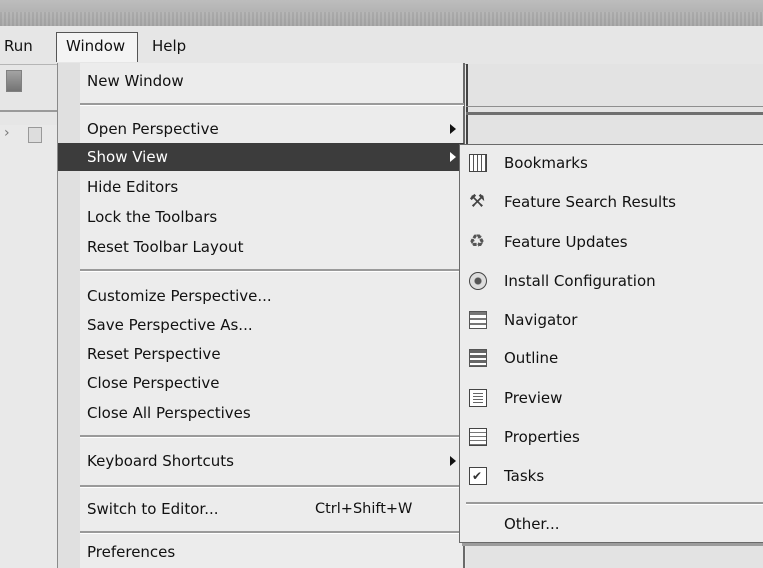 This screenshot has height=568, width=763. Describe the element at coordinates (580, 281) in the screenshot. I see `view-item-label: Install Configuration` at that location.